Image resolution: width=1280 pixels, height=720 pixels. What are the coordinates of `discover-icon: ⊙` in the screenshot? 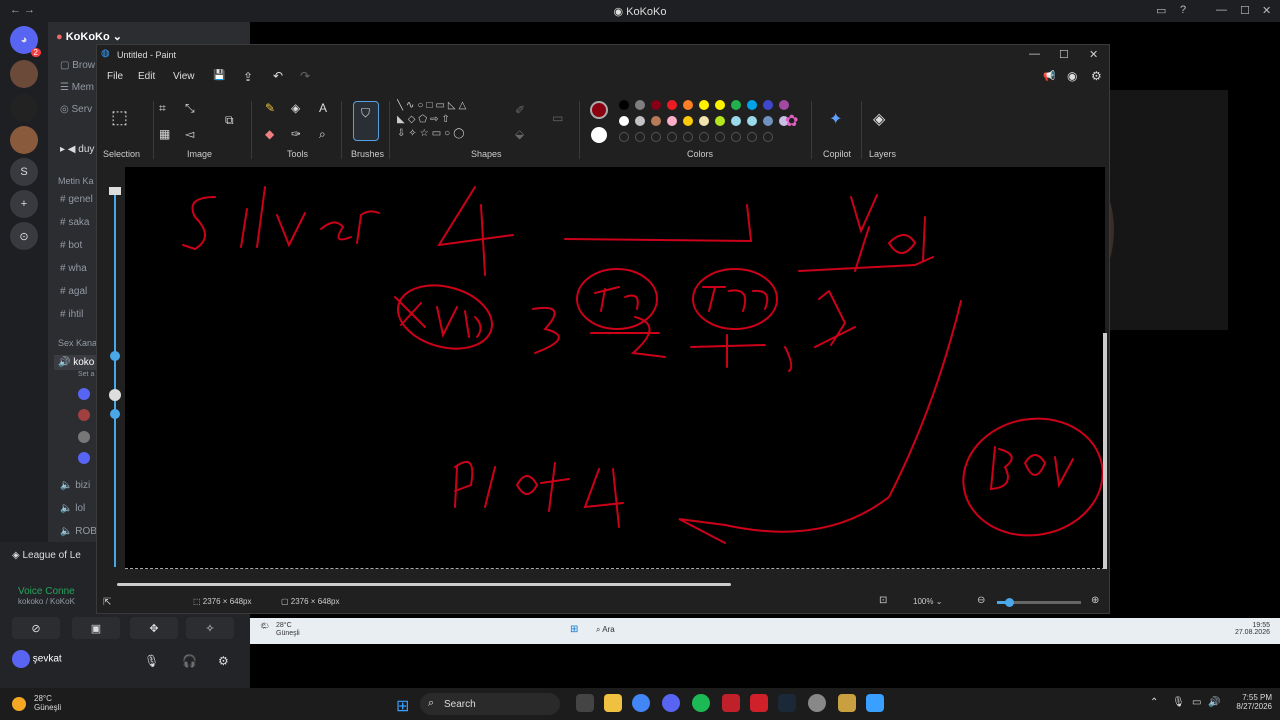 It's located at (24, 236).